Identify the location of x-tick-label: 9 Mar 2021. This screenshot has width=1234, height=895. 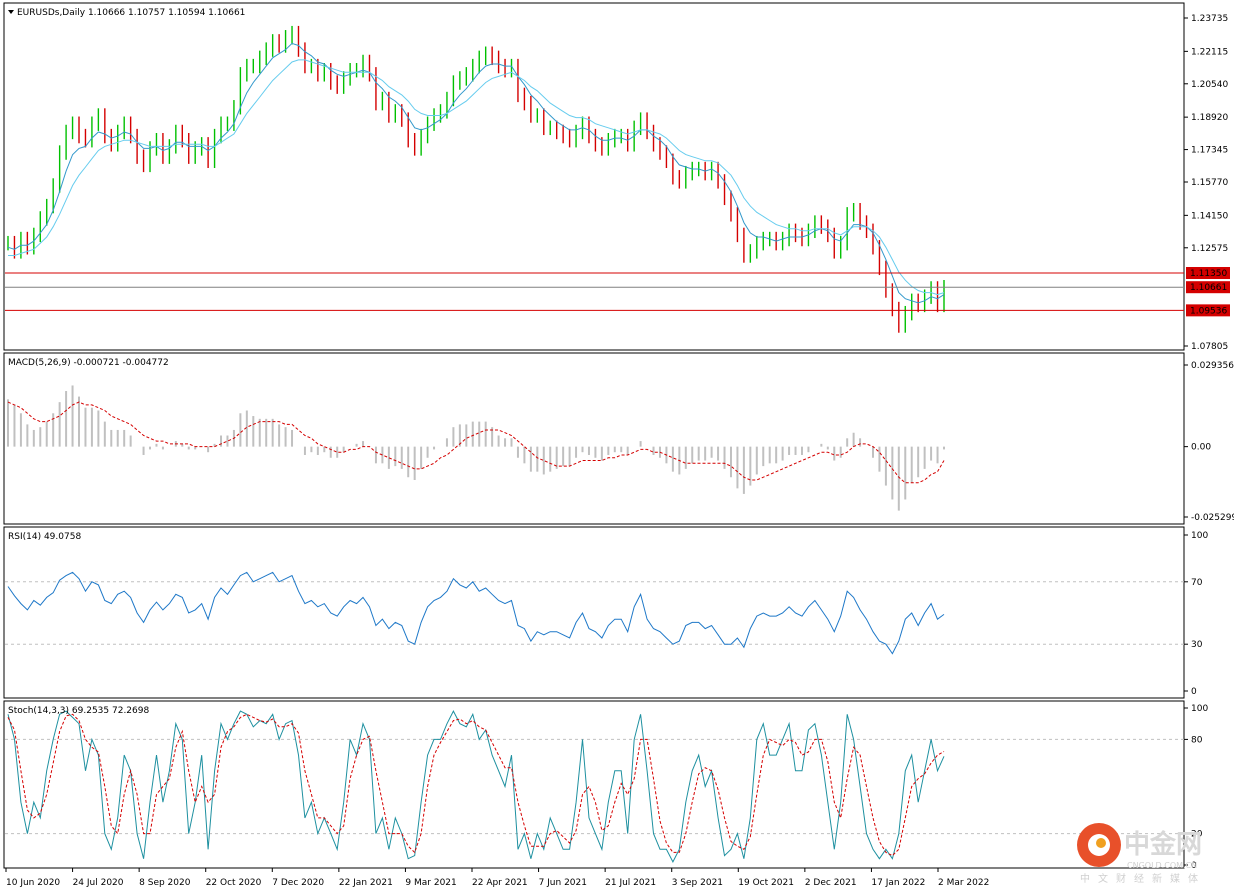
(430, 883).